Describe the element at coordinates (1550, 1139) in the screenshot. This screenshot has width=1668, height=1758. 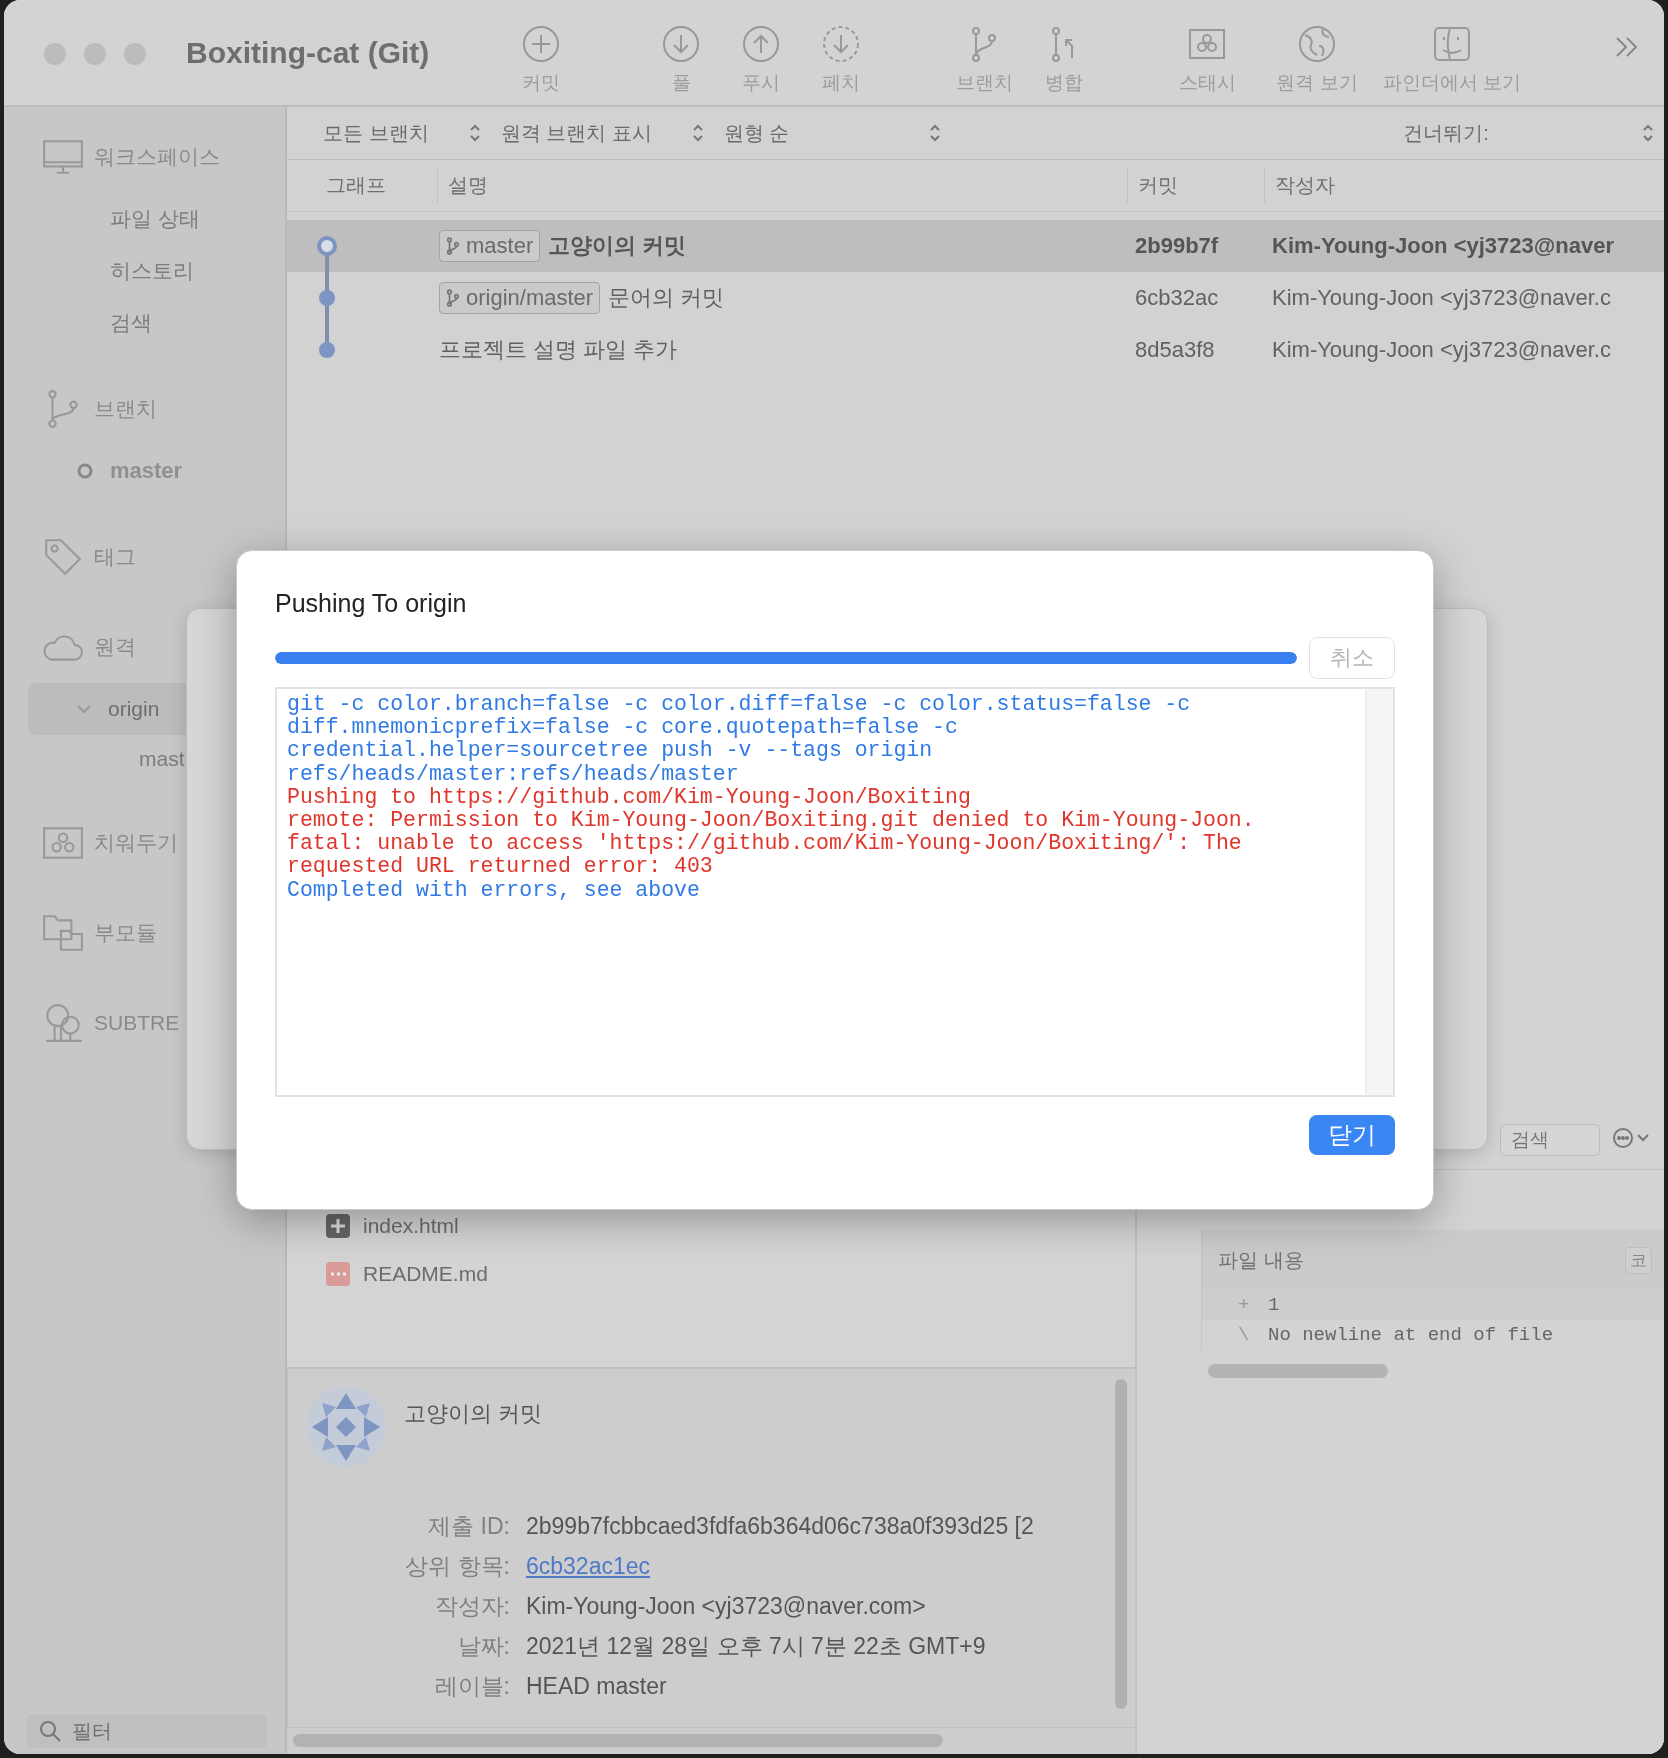
I see `search-field: 검색` at that location.